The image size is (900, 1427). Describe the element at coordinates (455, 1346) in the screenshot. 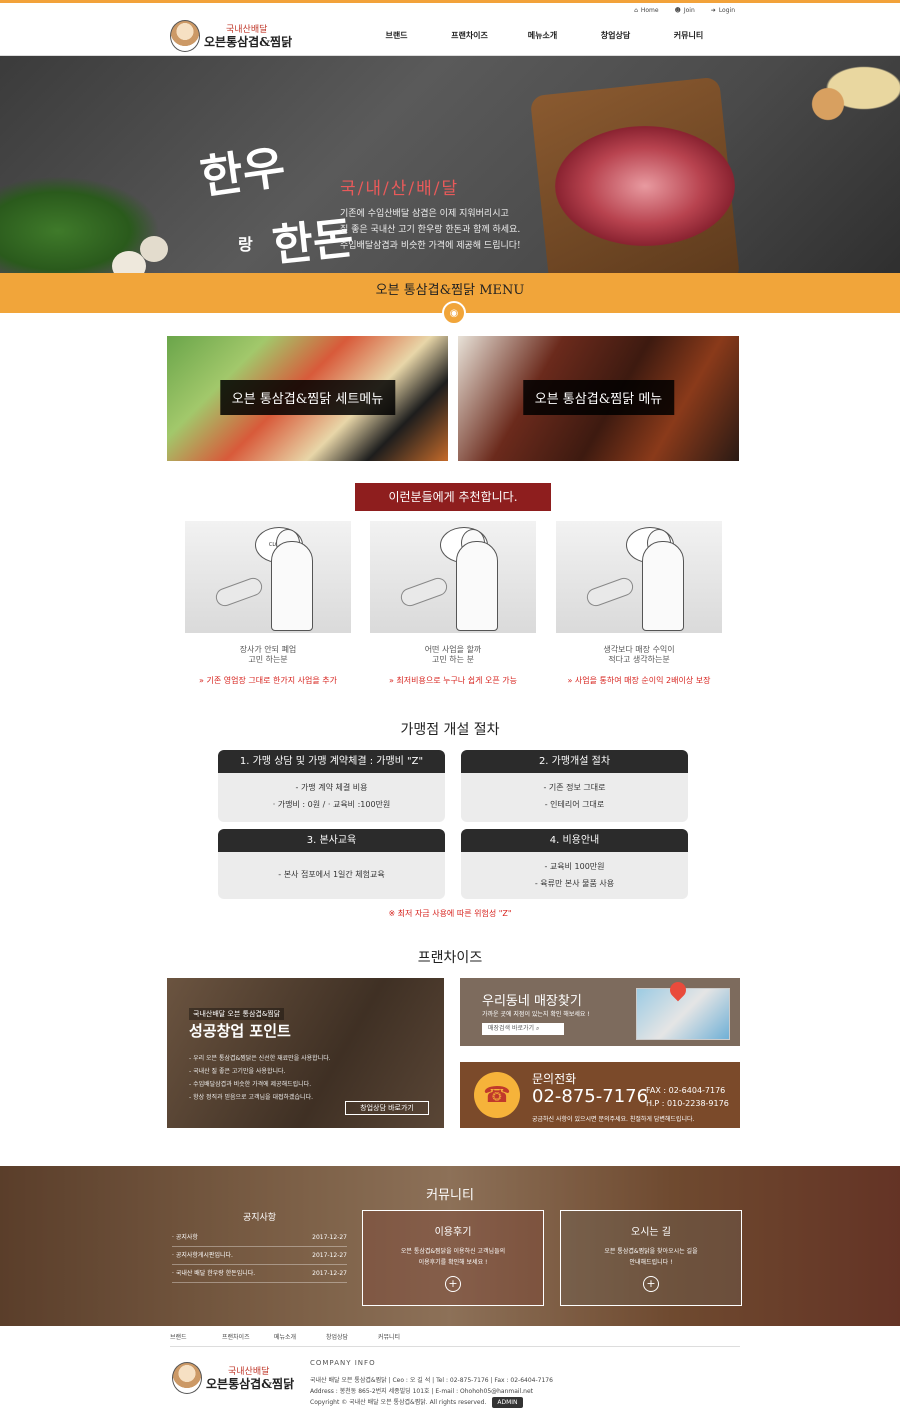

I see `footer-divider` at that location.